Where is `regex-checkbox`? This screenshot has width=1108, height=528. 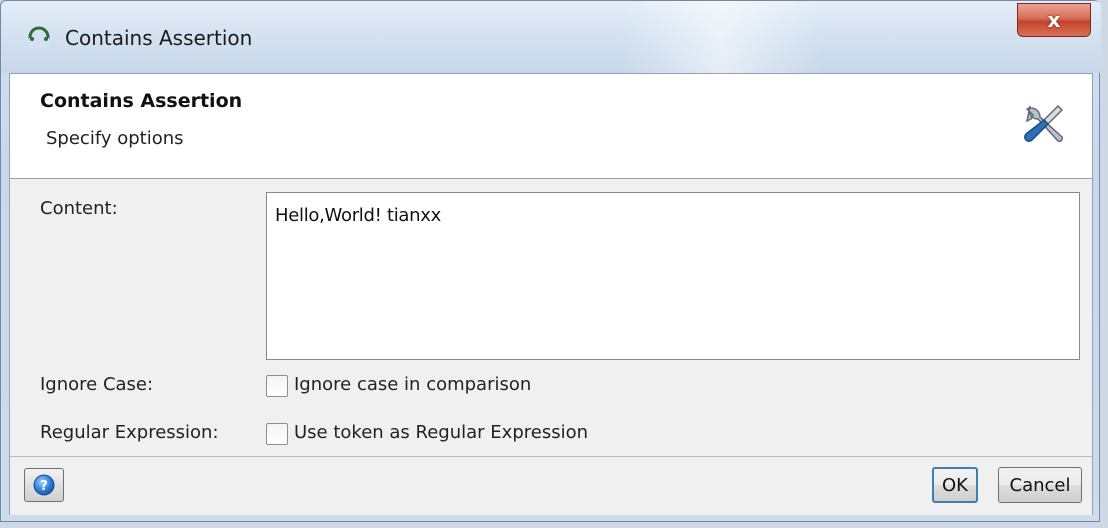
regex-checkbox is located at coordinates (277, 434).